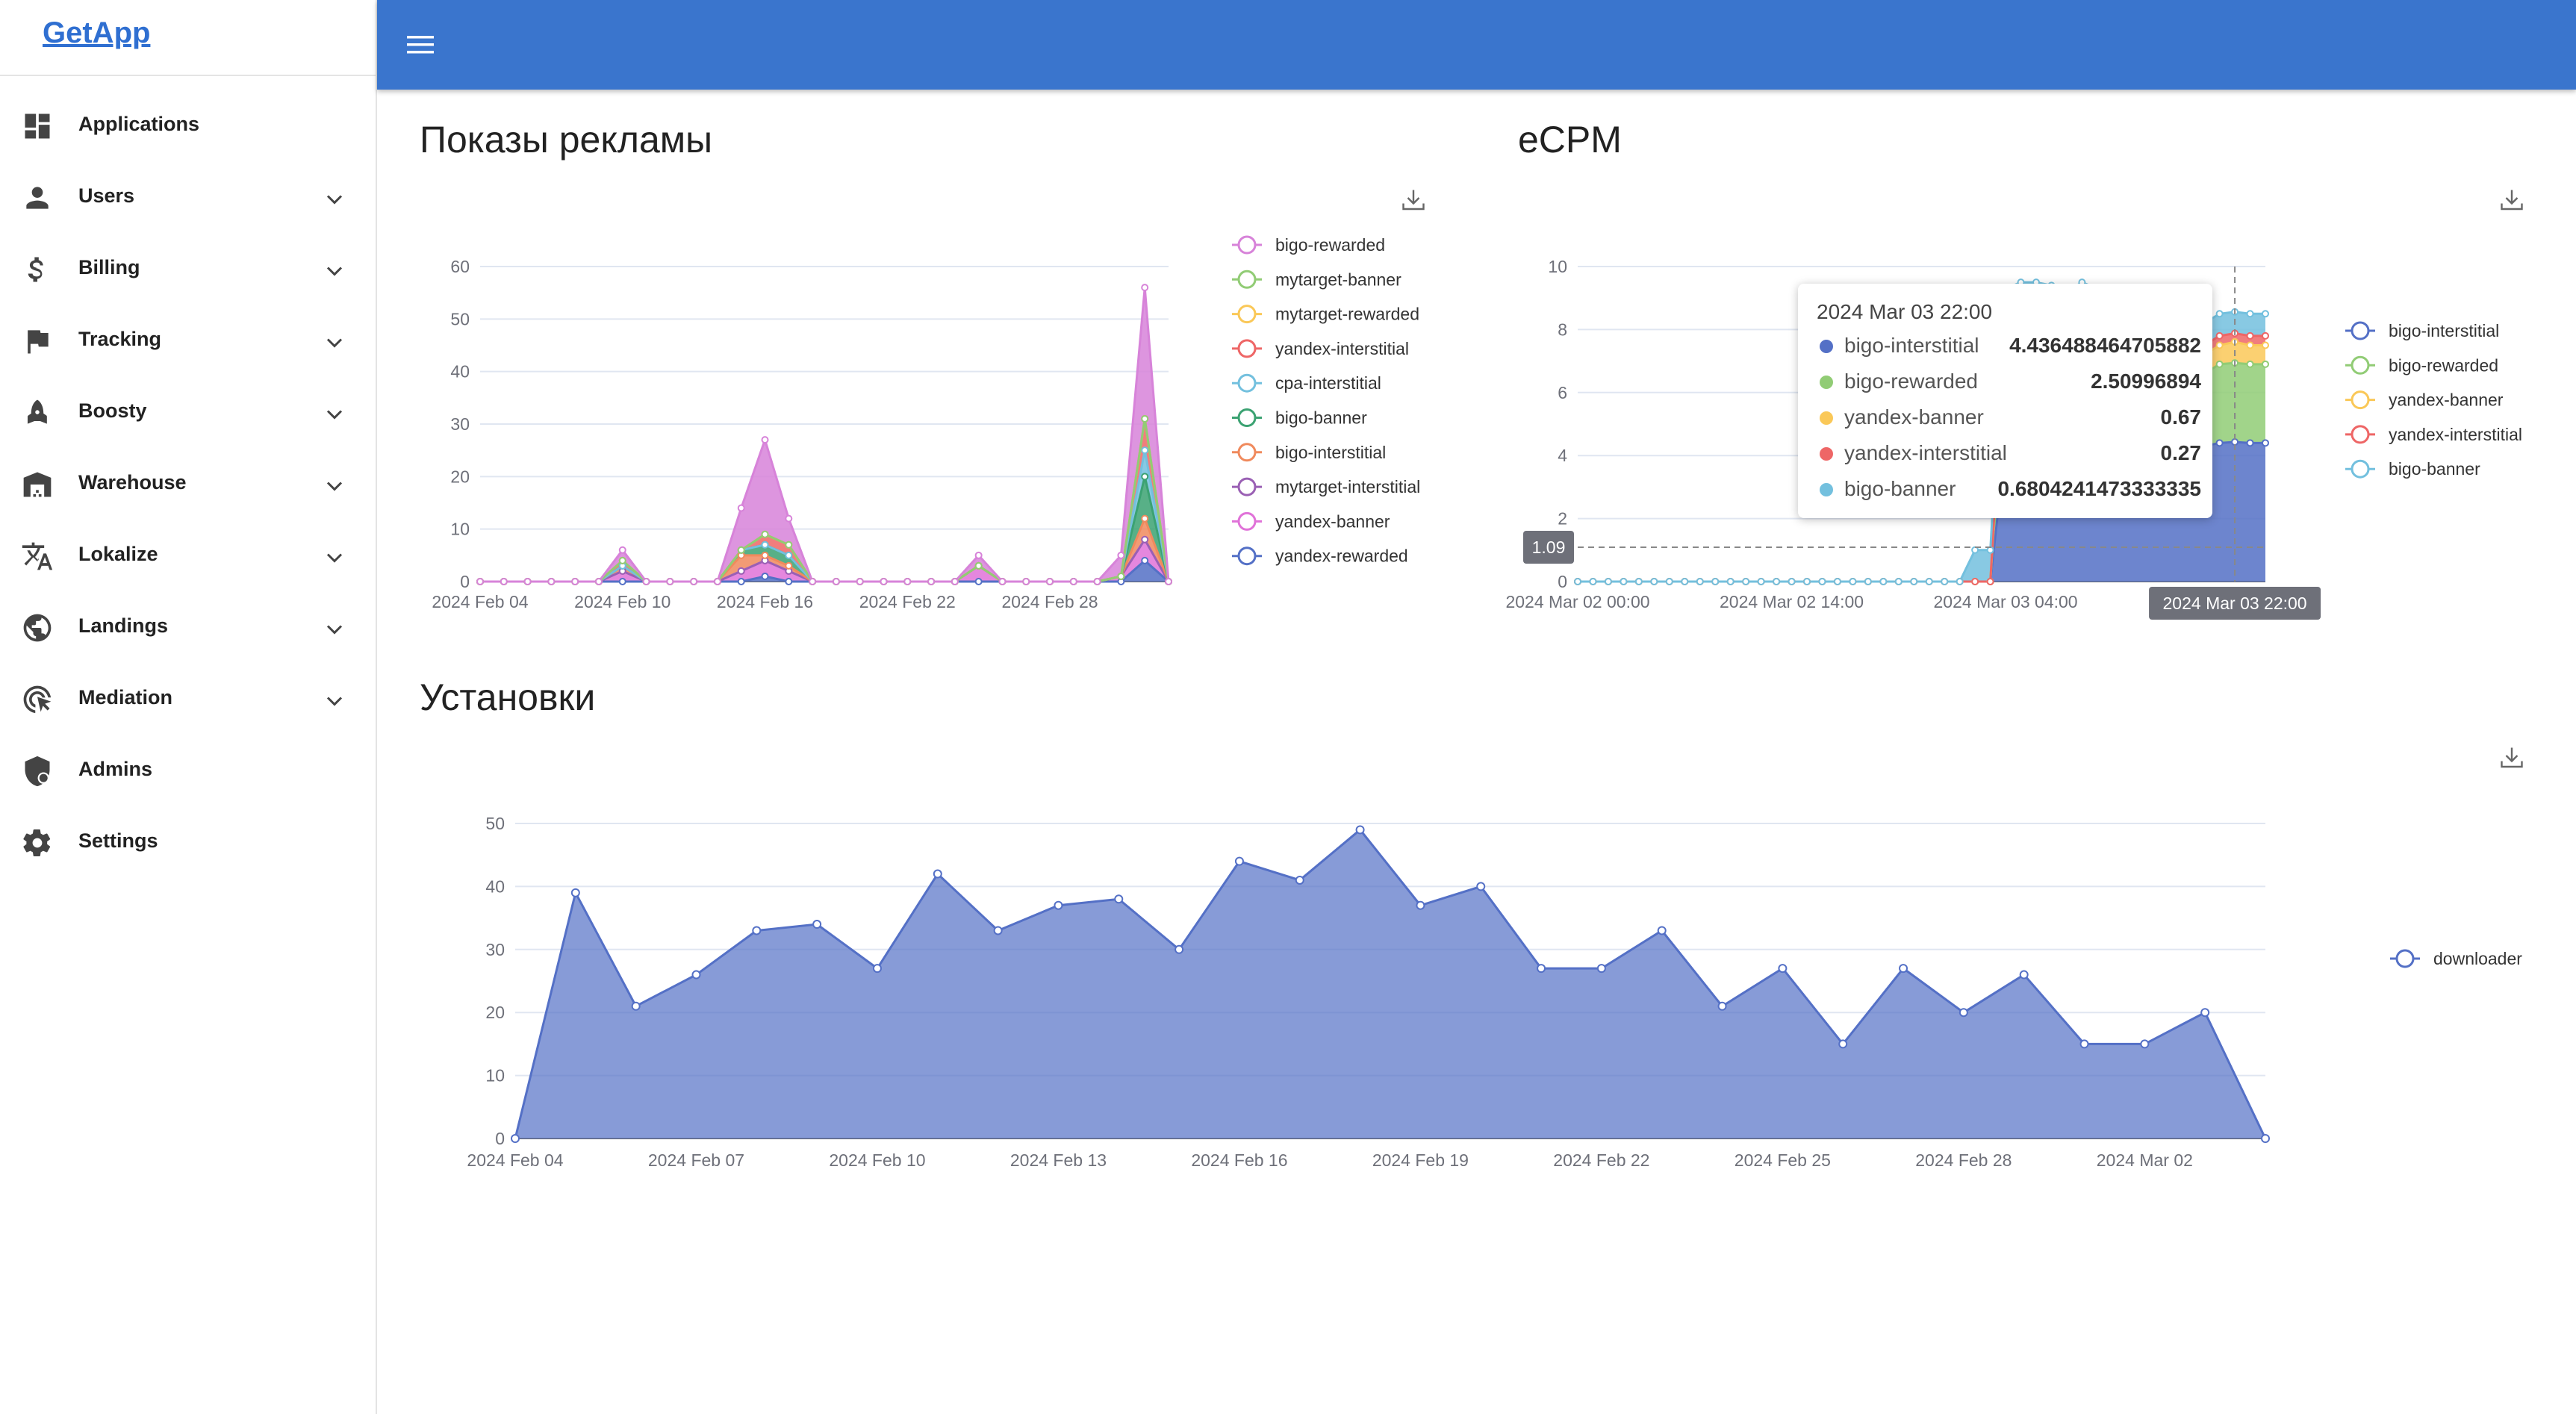 The image size is (2576, 1414). What do you see at coordinates (1826, 346) in the screenshot?
I see `series-color-dot` at bounding box center [1826, 346].